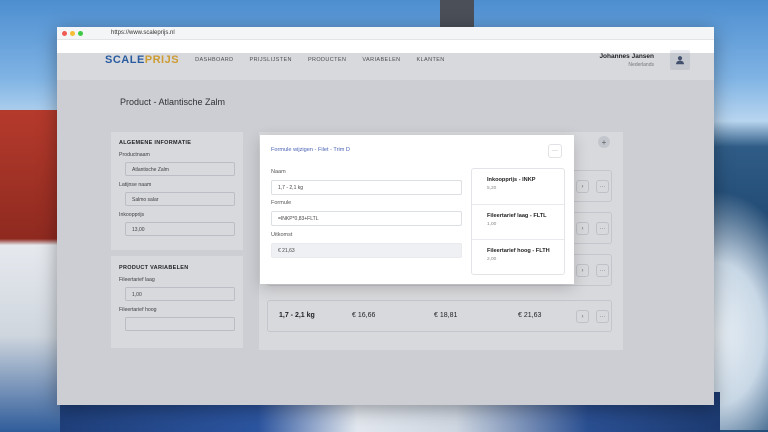 This screenshot has width=768, height=432. Describe the element at coordinates (281, 203) in the screenshot. I see `formule-label: Formule` at that location.